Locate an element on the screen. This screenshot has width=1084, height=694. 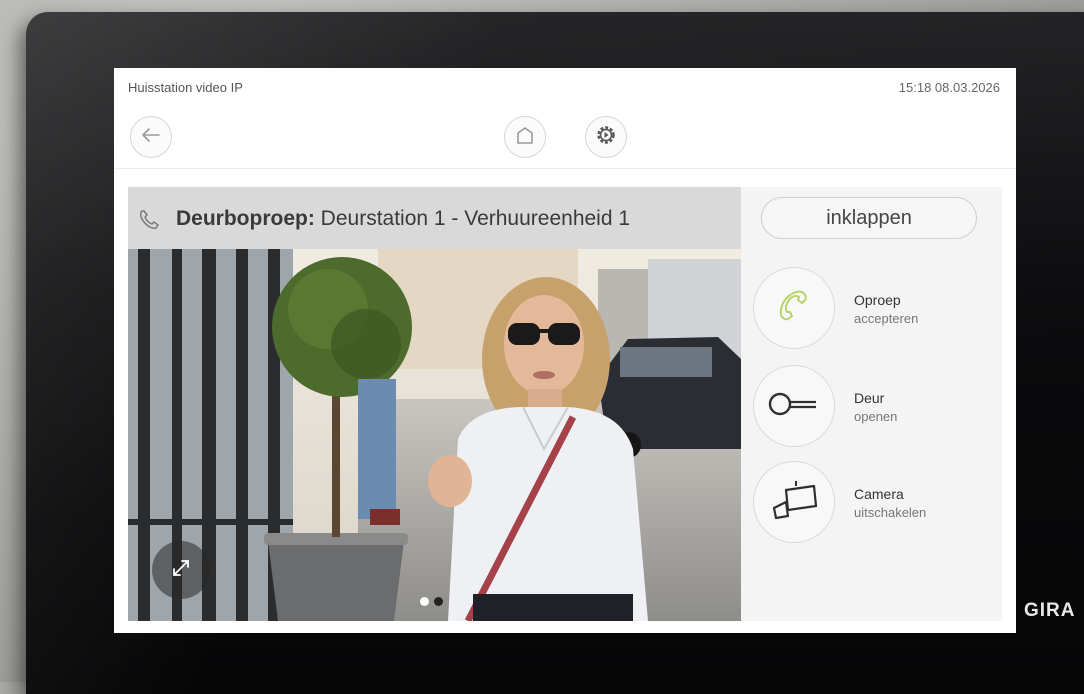
accept-call-button is located at coordinates (794, 308).